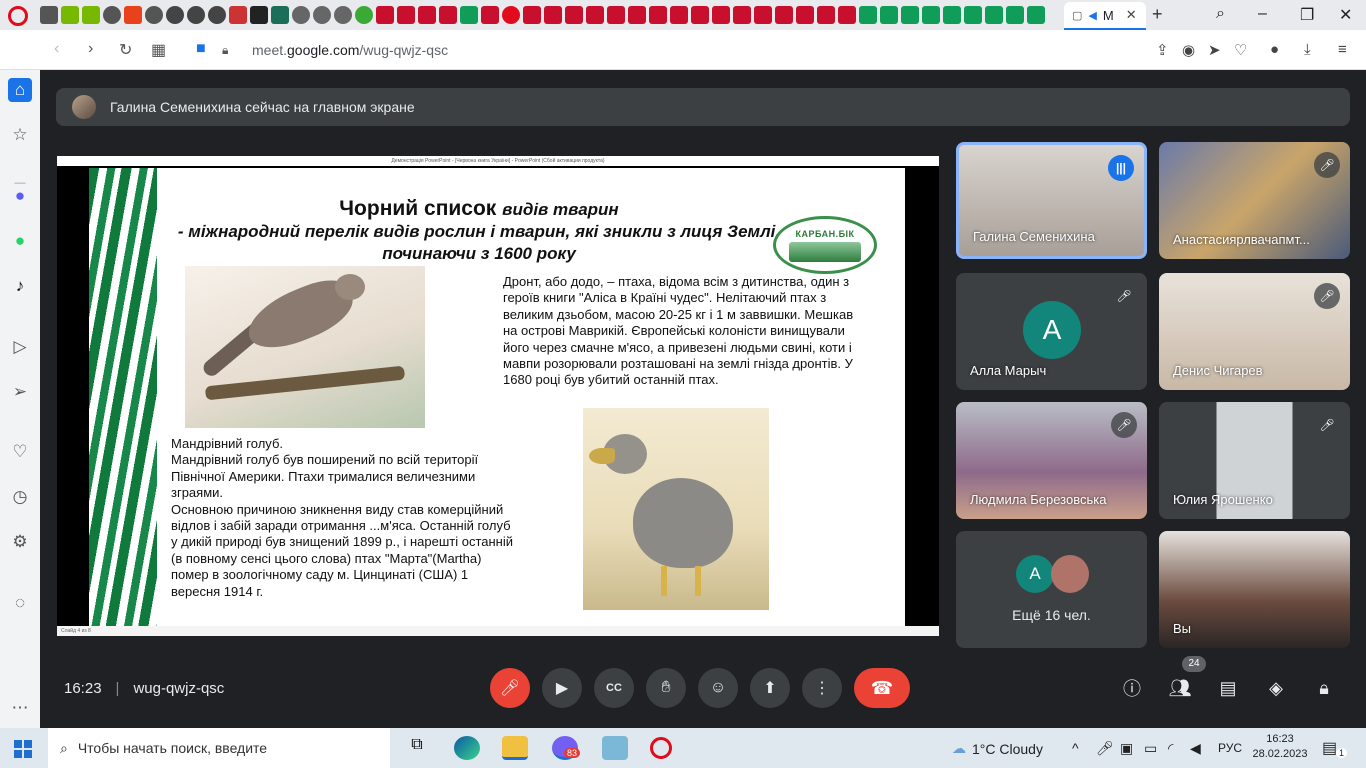  Describe the element at coordinates (1240, 50) in the screenshot. I see `bookmark-heart-icon: ♡` at that location.